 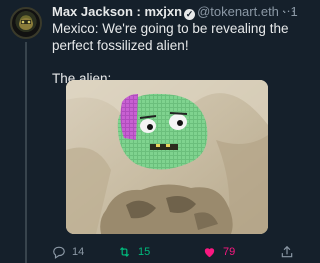 I want to click on retweet-count: 15, so click(x=144, y=252).